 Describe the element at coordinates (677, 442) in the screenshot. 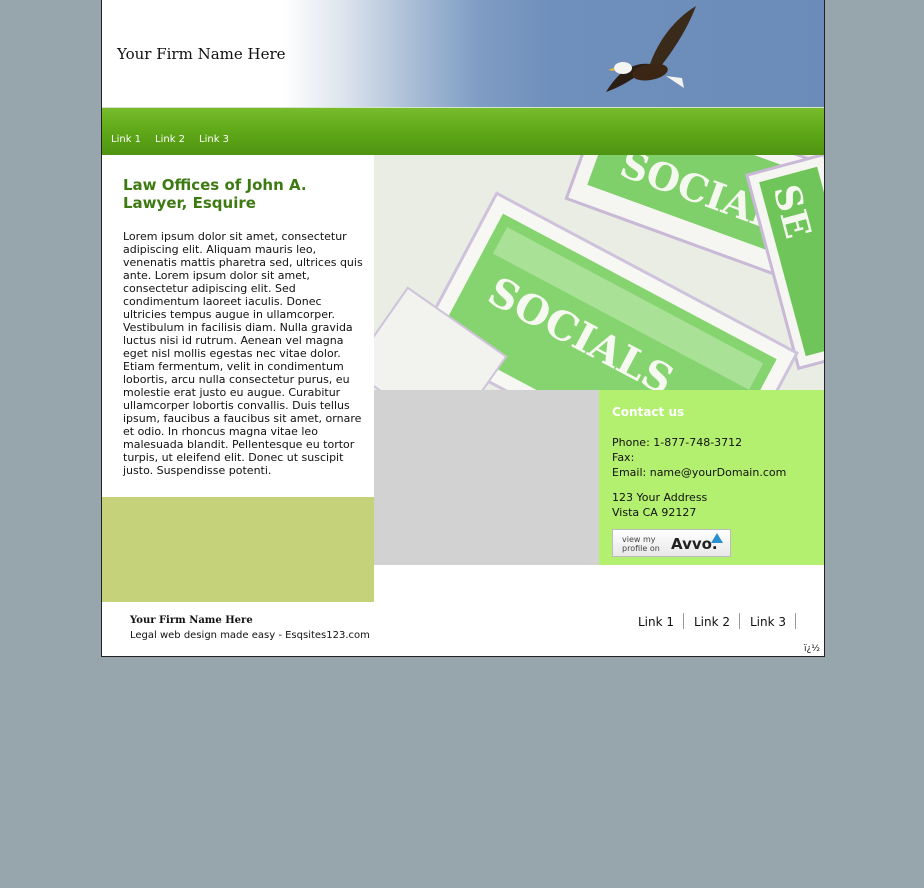

I see `contact-phone: Phone: 1-877-748-3712` at that location.